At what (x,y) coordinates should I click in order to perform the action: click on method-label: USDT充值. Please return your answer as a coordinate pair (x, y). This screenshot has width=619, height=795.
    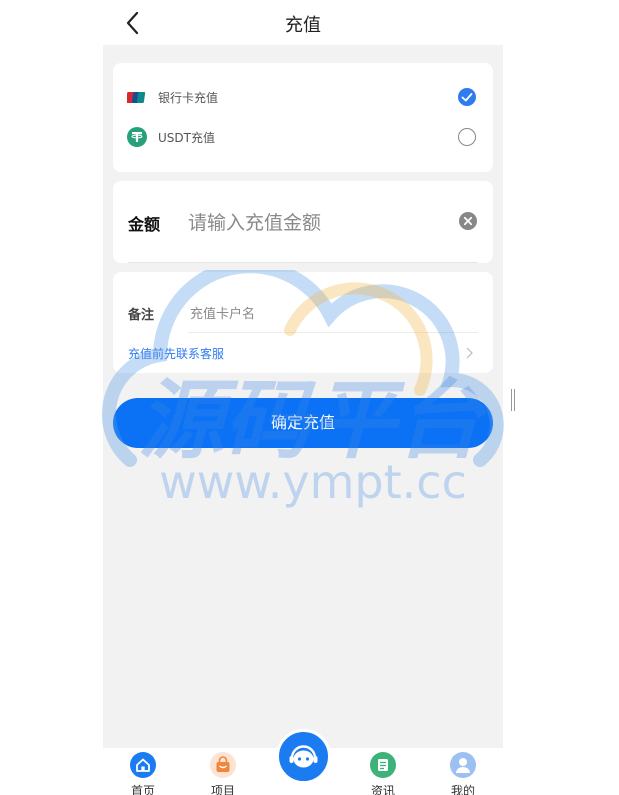
    Looking at the image, I should click on (186, 138).